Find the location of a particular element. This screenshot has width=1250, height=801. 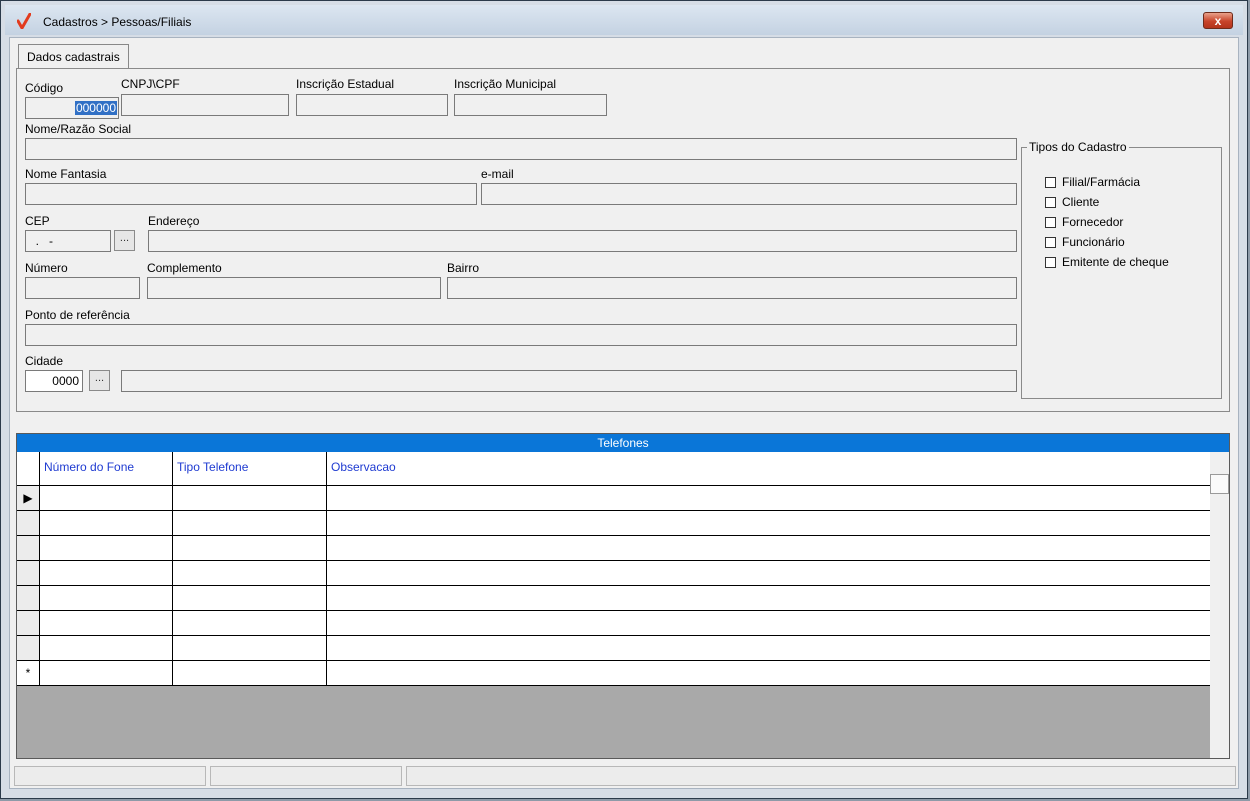

telefones-caption: Telefones is located at coordinates (623, 443).